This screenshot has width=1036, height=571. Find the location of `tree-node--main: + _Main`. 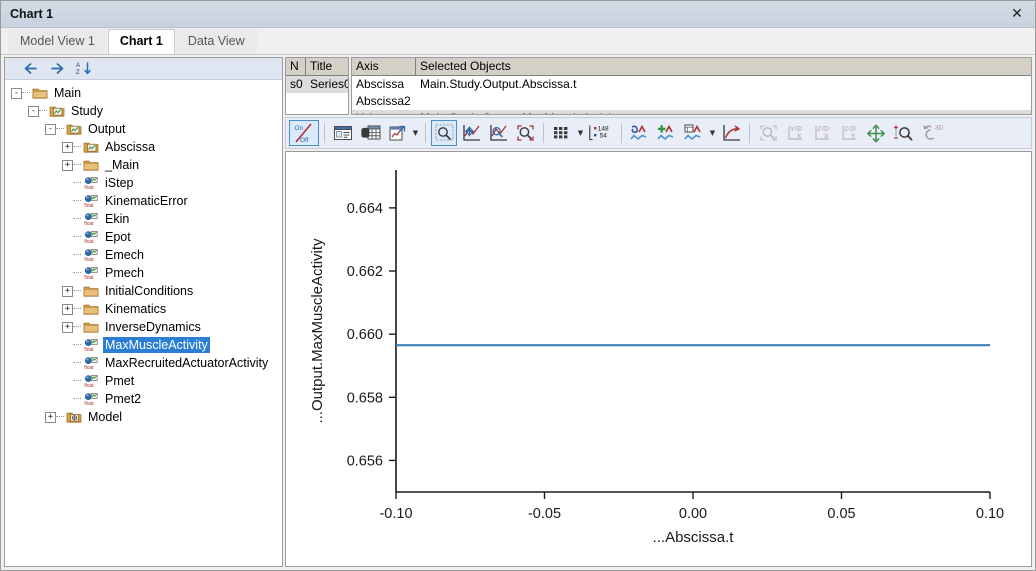

tree-node--main: + _Main is located at coordinates (143, 165).